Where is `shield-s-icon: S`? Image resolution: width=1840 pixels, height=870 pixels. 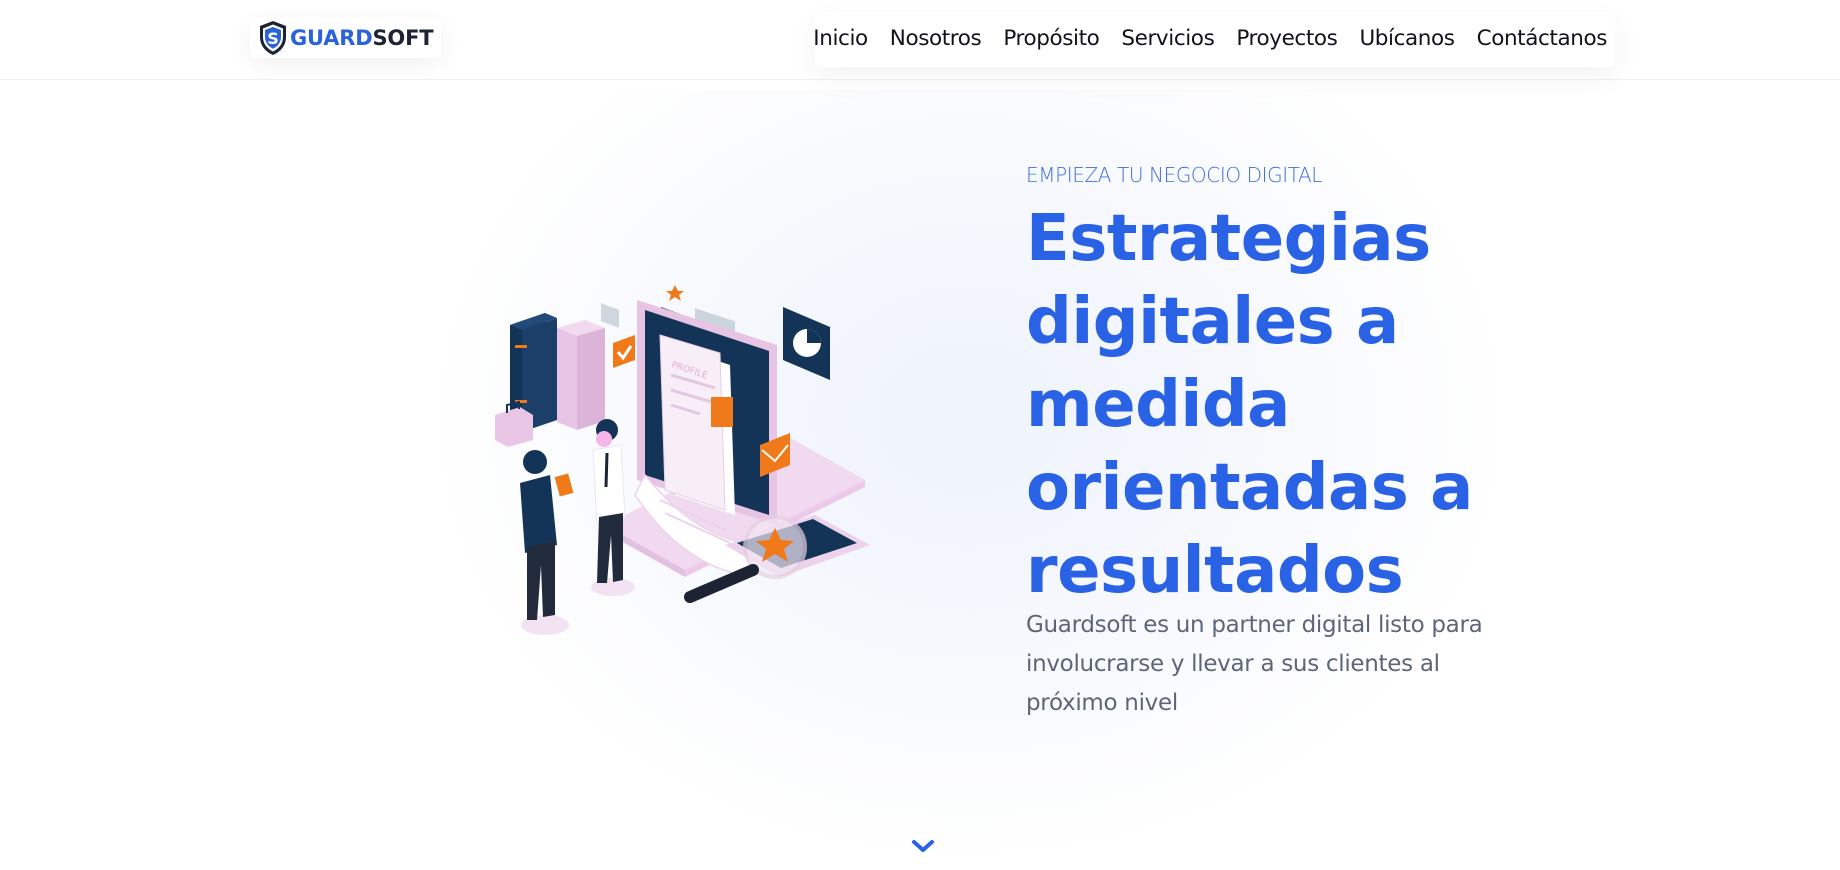 shield-s-icon: S is located at coordinates (273, 38).